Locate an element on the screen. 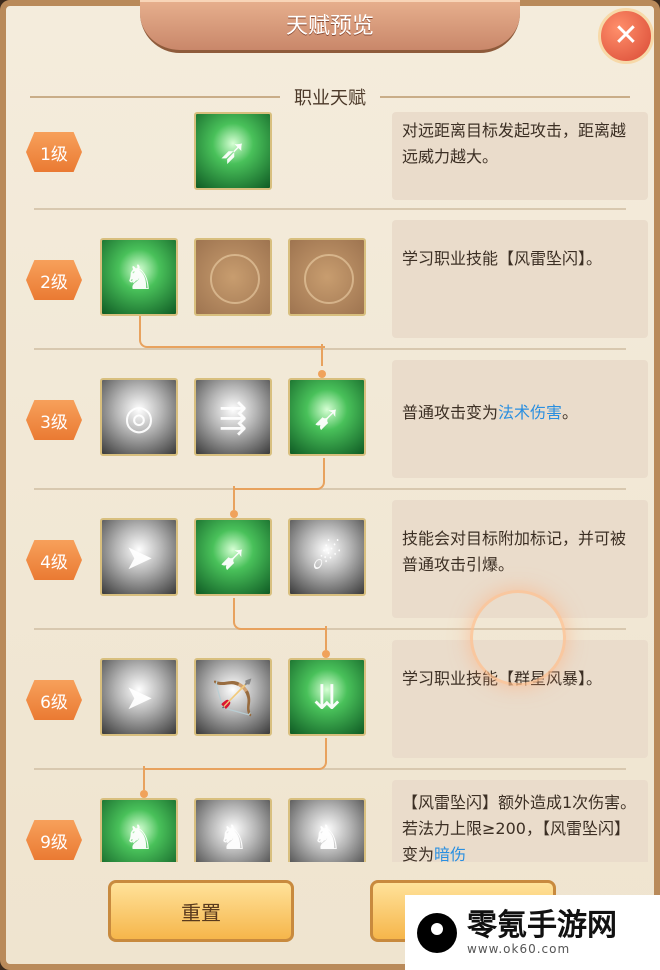 Image resolution: width=660 pixels, height=970 pixels. talent-row-level-1: 1级 ➶ 对远距离目标发起攻击，距离越远威力越大。 is located at coordinates (330, 161).